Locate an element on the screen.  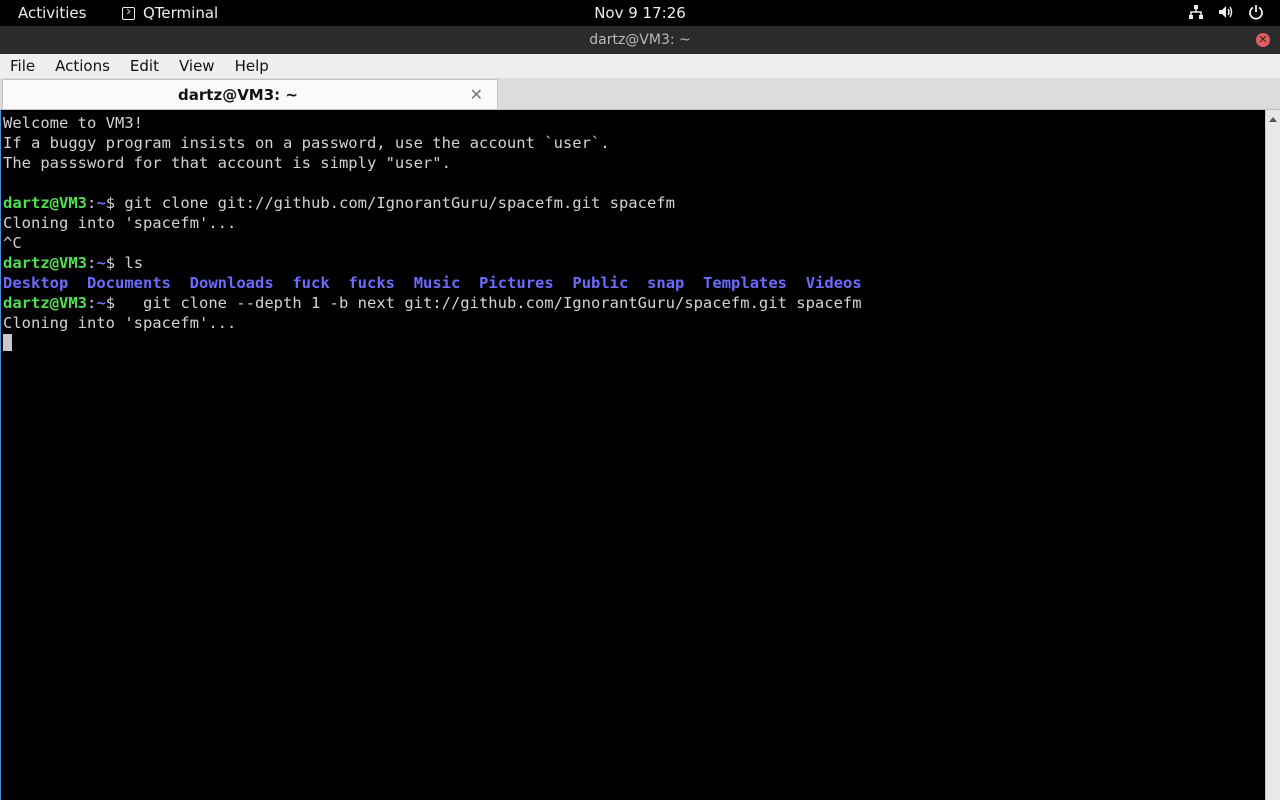
clock-container: Nov 9 17:26 is located at coordinates (640, 13).